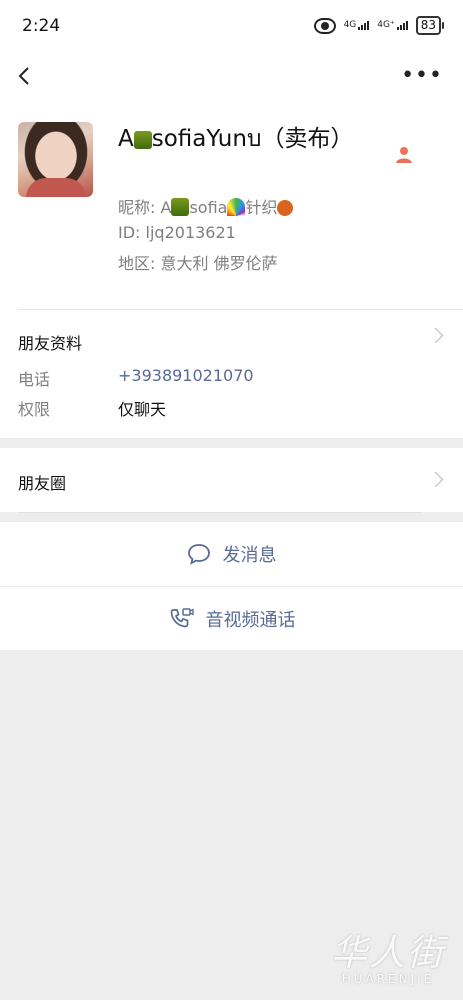 The height and width of the screenshot is (1000, 463). Describe the element at coordinates (219, 263) in the screenshot. I see `region-value: 意大利 佛罗伦萨` at that location.